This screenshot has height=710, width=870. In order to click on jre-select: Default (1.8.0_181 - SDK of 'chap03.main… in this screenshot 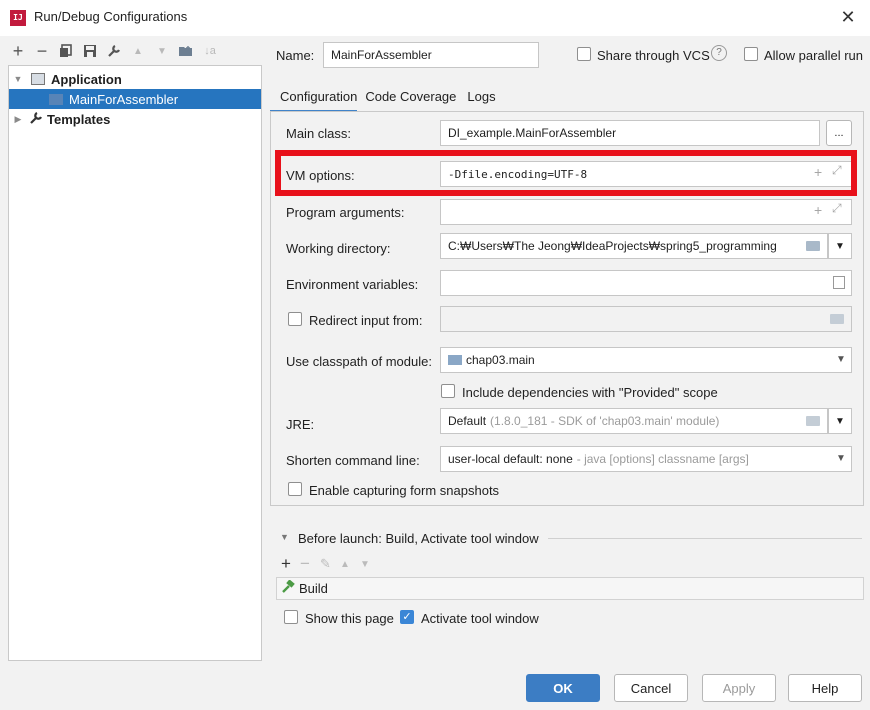, I will do `click(634, 421)`.